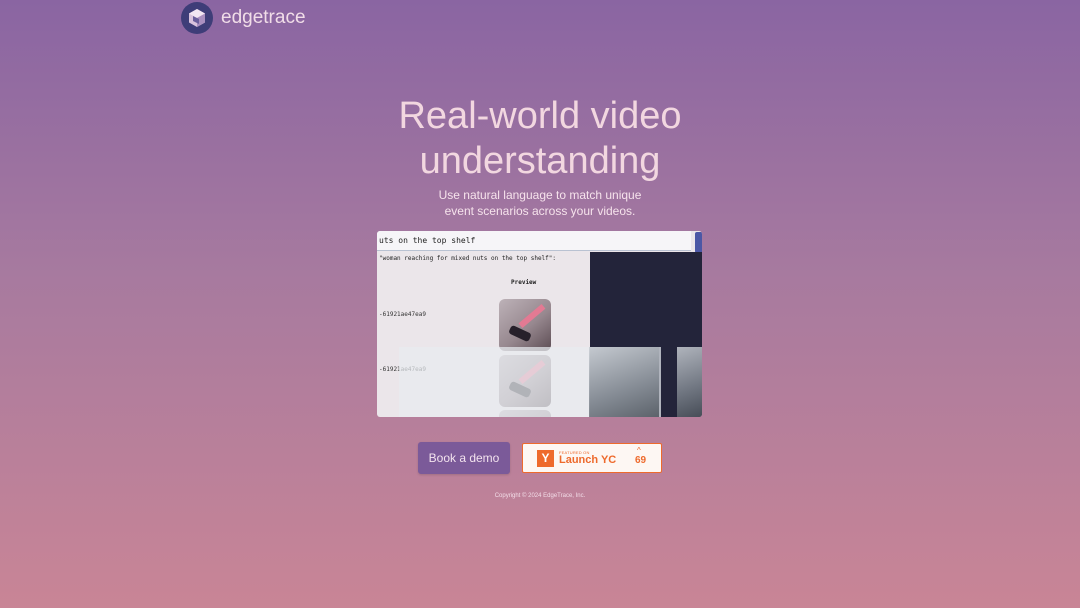  What do you see at coordinates (197, 18) in the screenshot?
I see `cube-logo-icon` at bounding box center [197, 18].